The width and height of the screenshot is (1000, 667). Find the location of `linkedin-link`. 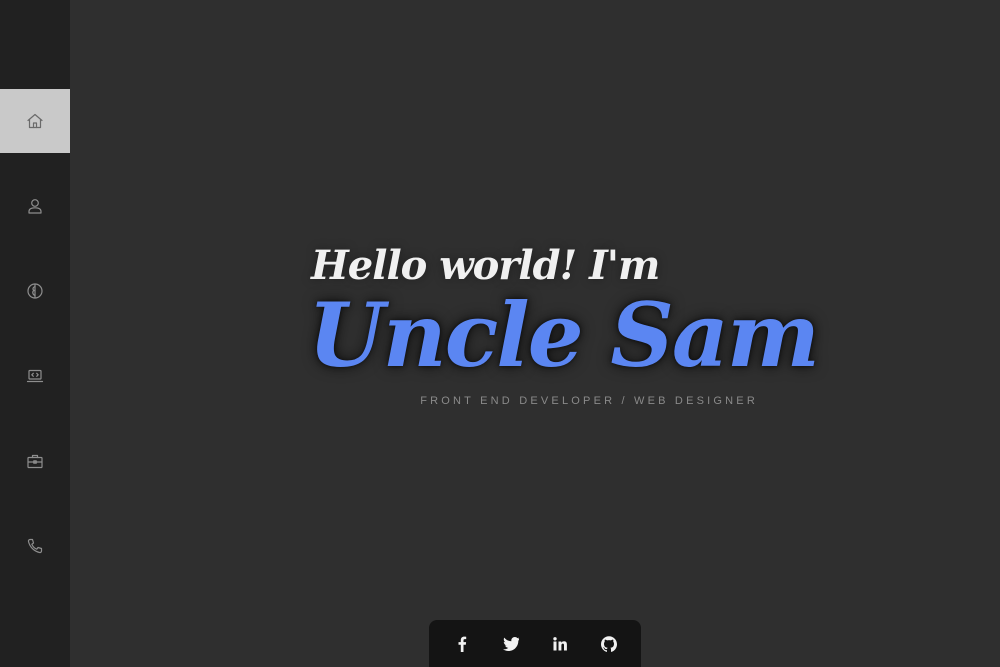

linkedin-link is located at coordinates (560, 644).